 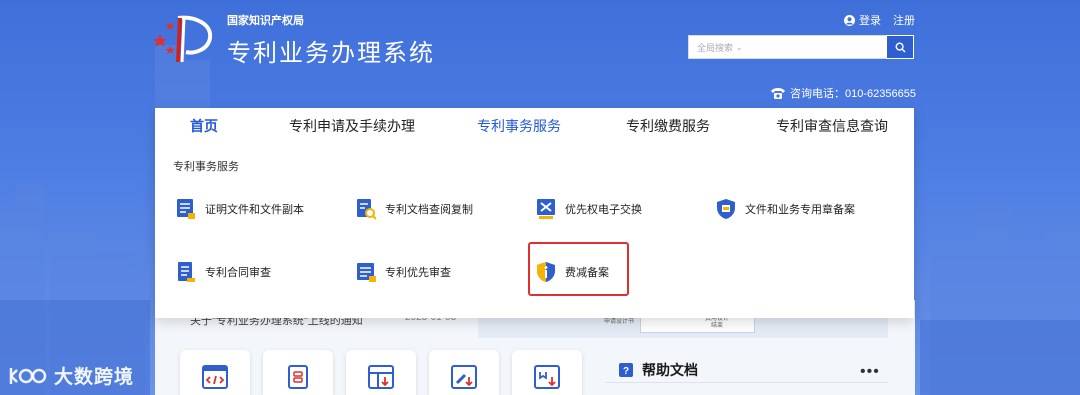 What do you see at coordinates (367, 209) in the screenshot?
I see `document-search-icon` at bounding box center [367, 209].